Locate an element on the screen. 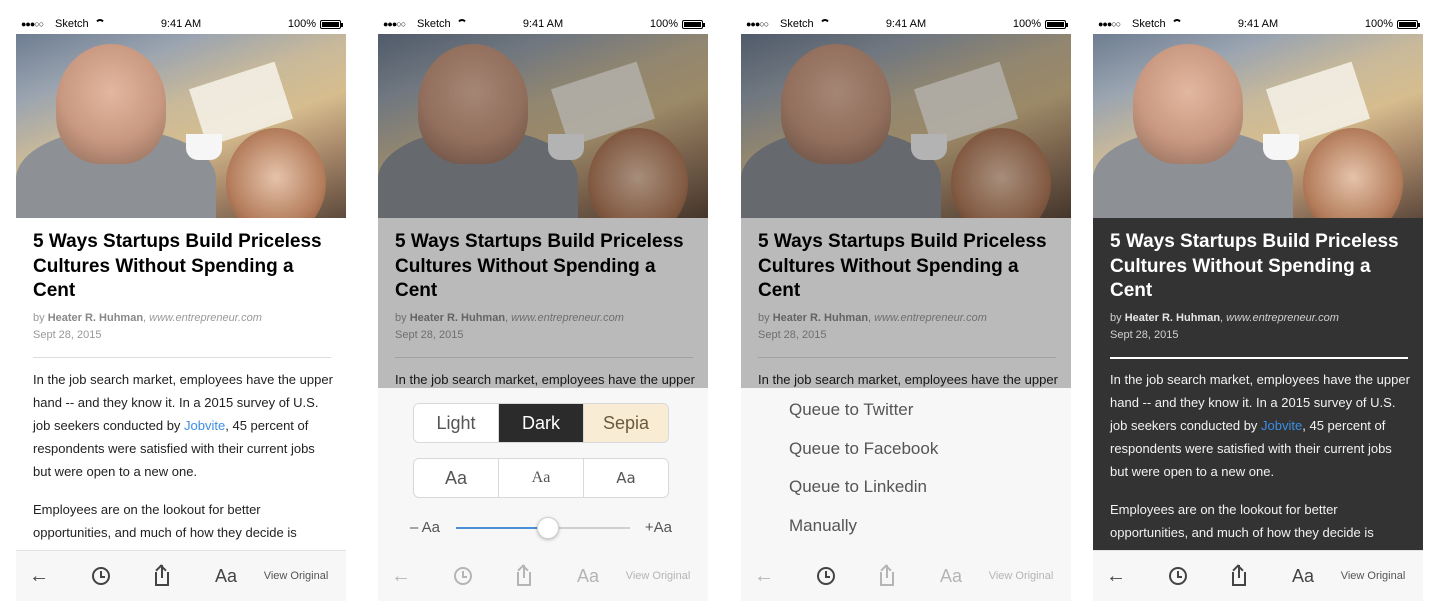  font-sans-option: Aa is located at coordinates (456, 478).